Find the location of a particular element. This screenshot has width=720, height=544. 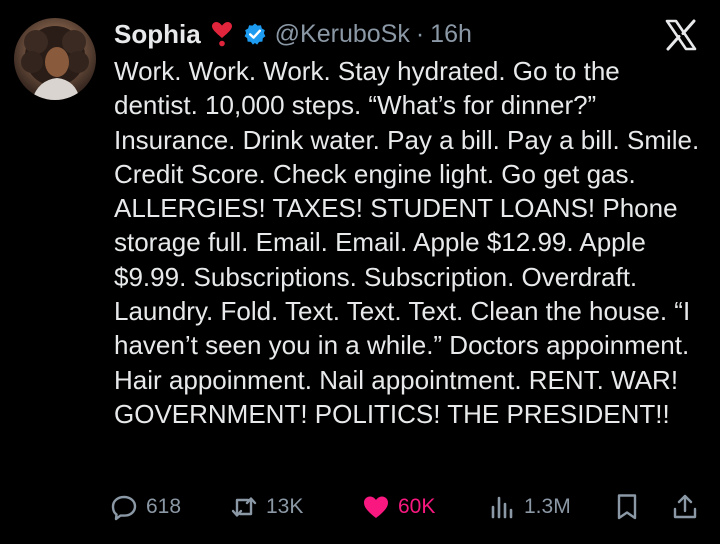

reply-icon is located at coordinates (124, 508).